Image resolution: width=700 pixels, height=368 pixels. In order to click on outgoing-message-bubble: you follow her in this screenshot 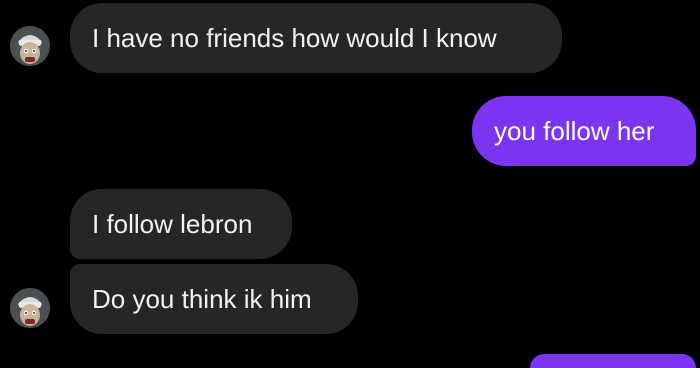, I will do `click(584, 131)`.